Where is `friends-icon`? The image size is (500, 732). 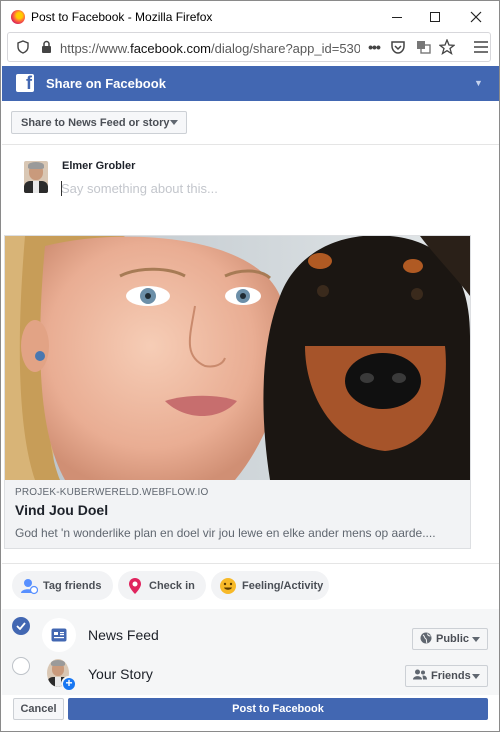
friends-icon is located at coordinates (420, 676).